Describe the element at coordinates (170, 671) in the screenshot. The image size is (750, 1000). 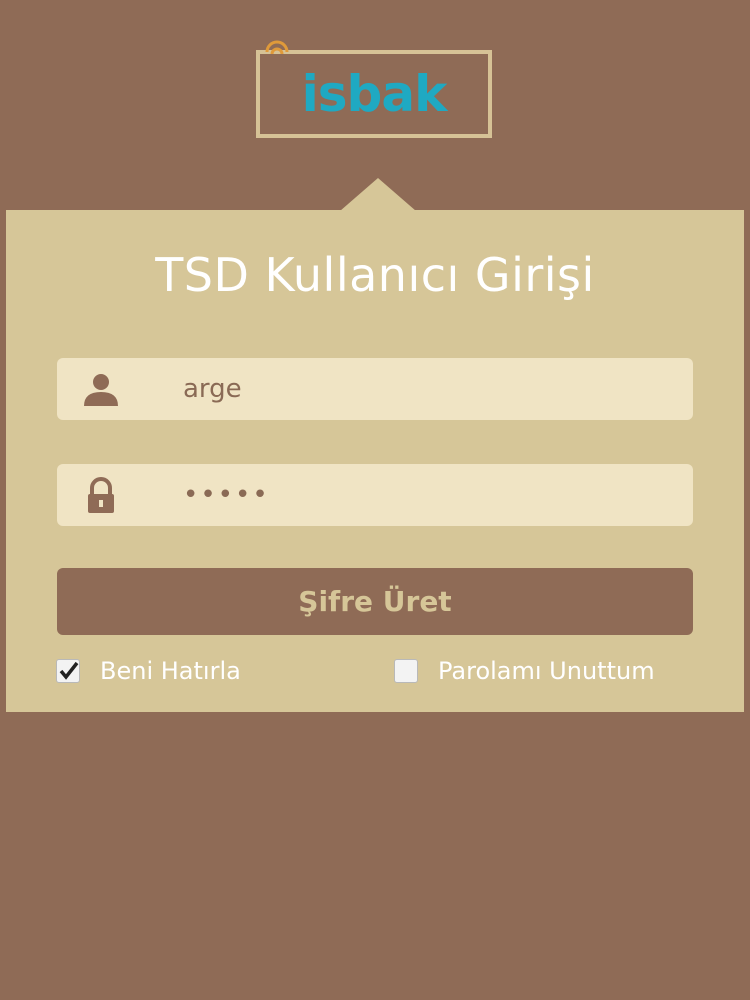
I see `remember-me-label: Beni Hatırla` at that location.